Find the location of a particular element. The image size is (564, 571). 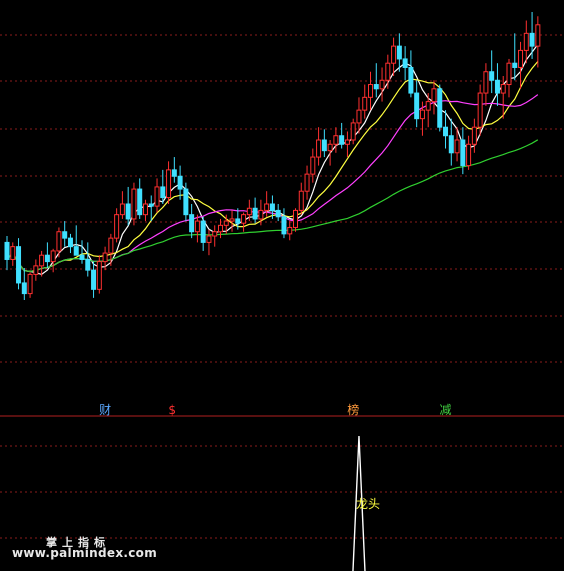

signal-label: 榜 is located at coordinates (353, 409).